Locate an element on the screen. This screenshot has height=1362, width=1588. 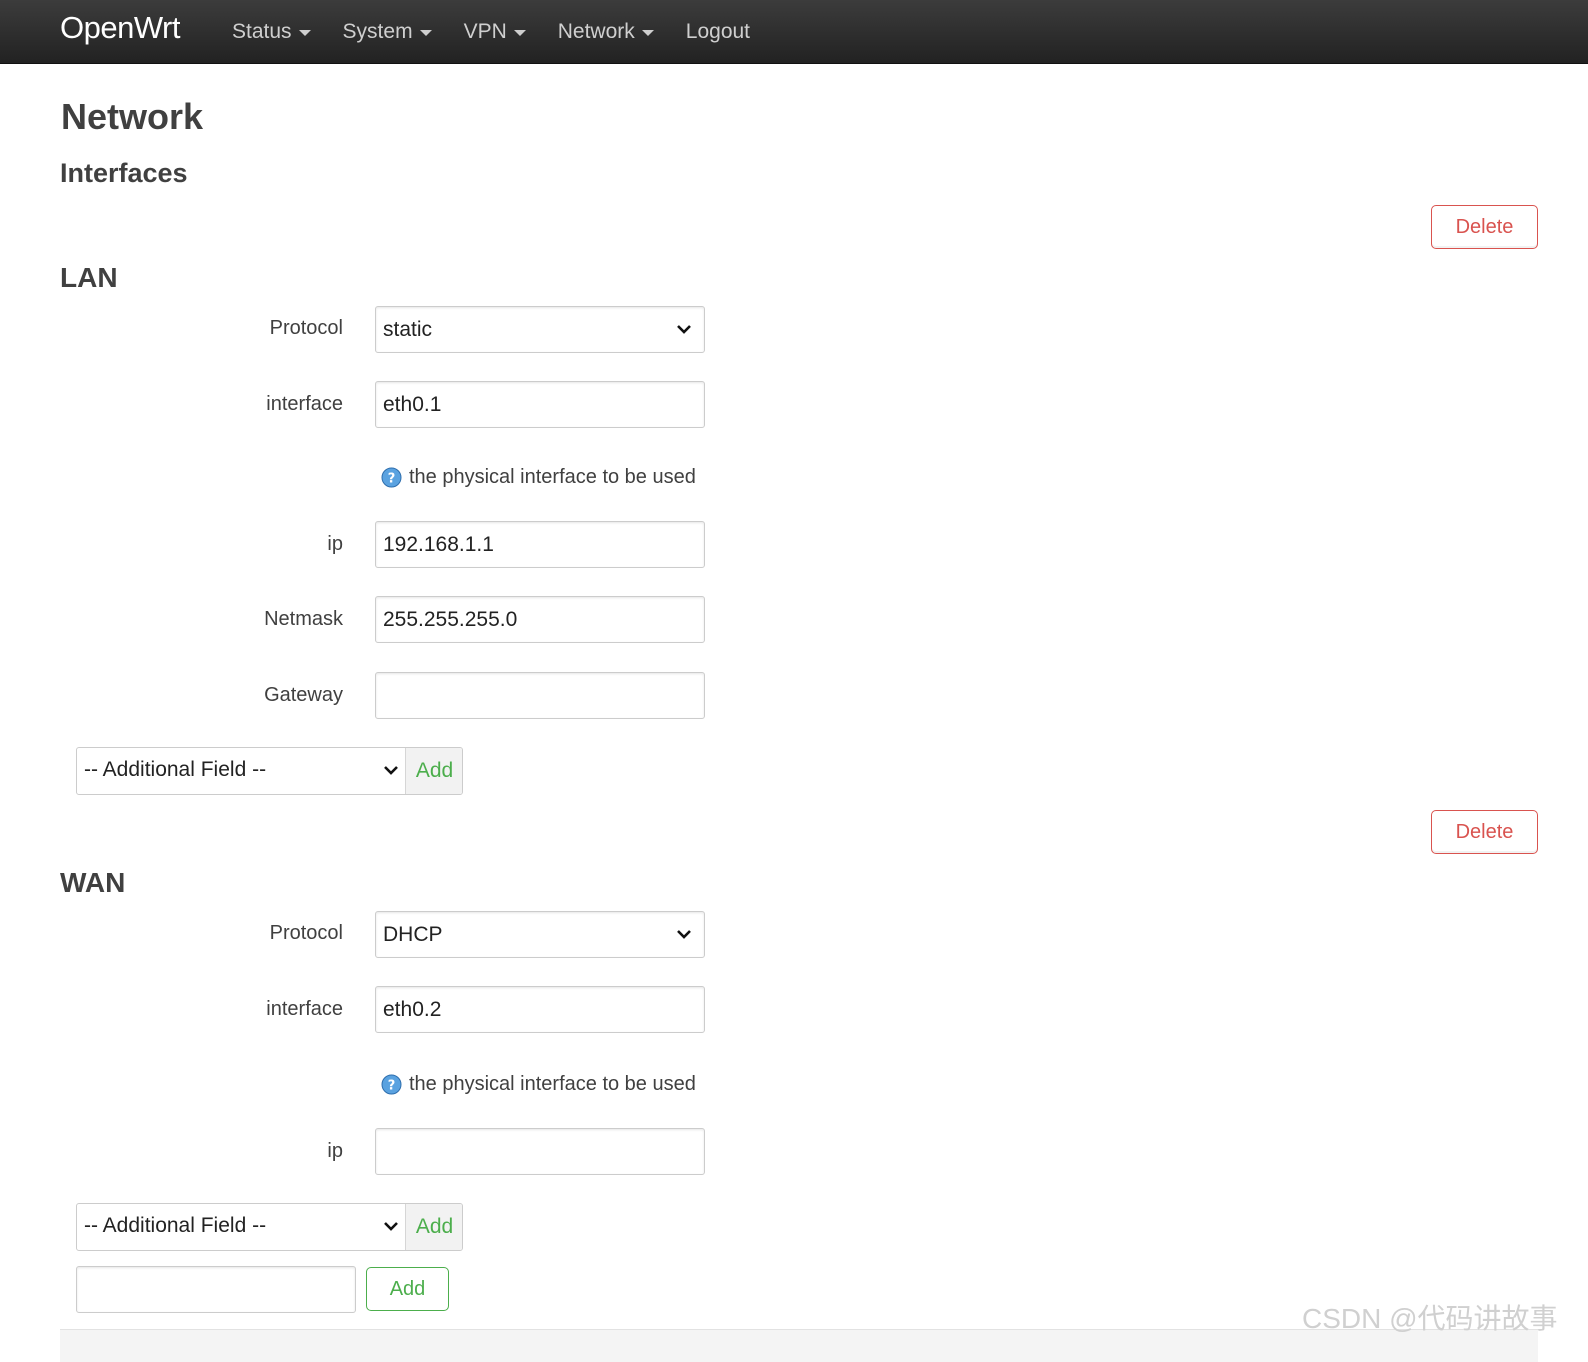
lan-delete-button: Delete is located at coordinates (1484, 227).